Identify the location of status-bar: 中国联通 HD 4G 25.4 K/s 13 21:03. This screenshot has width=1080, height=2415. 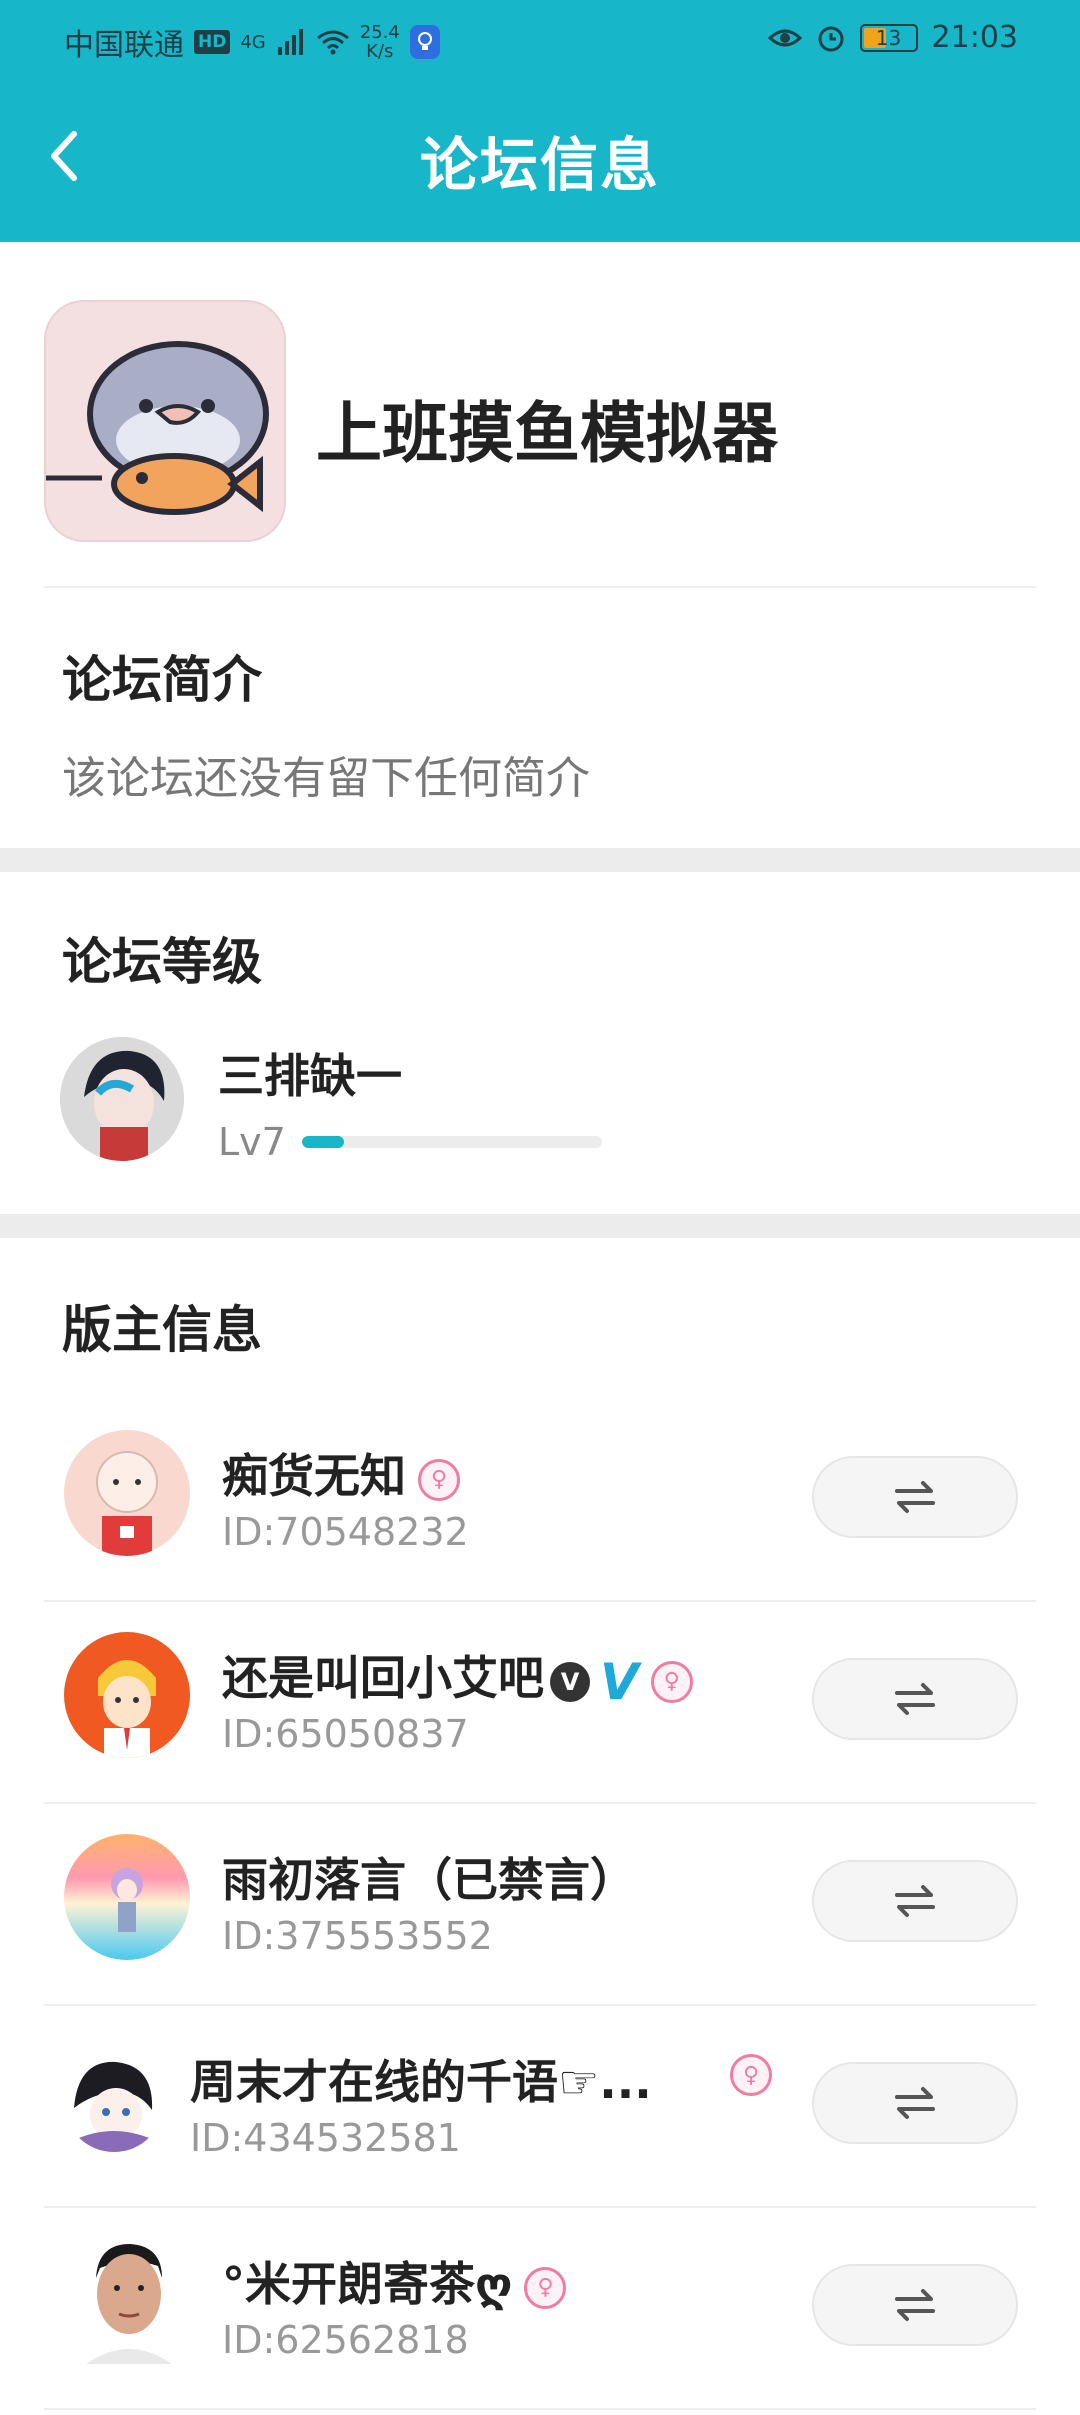
(540, 39).